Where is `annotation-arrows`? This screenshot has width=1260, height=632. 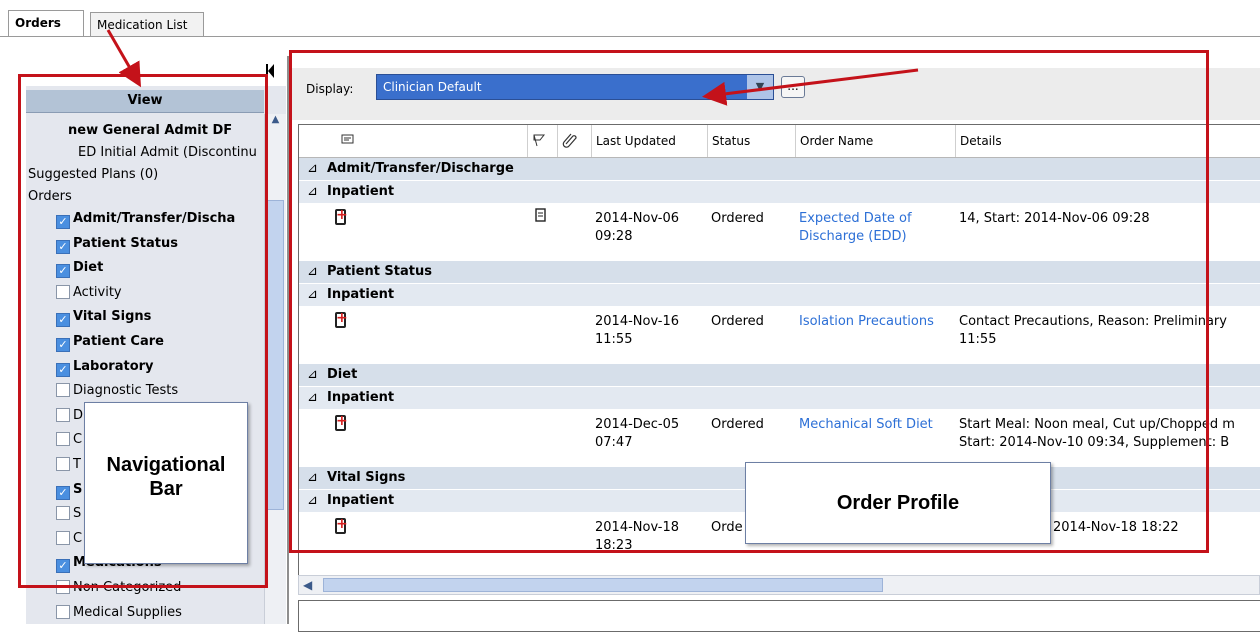
annotation-arrows is located at coordinates (512, 67).